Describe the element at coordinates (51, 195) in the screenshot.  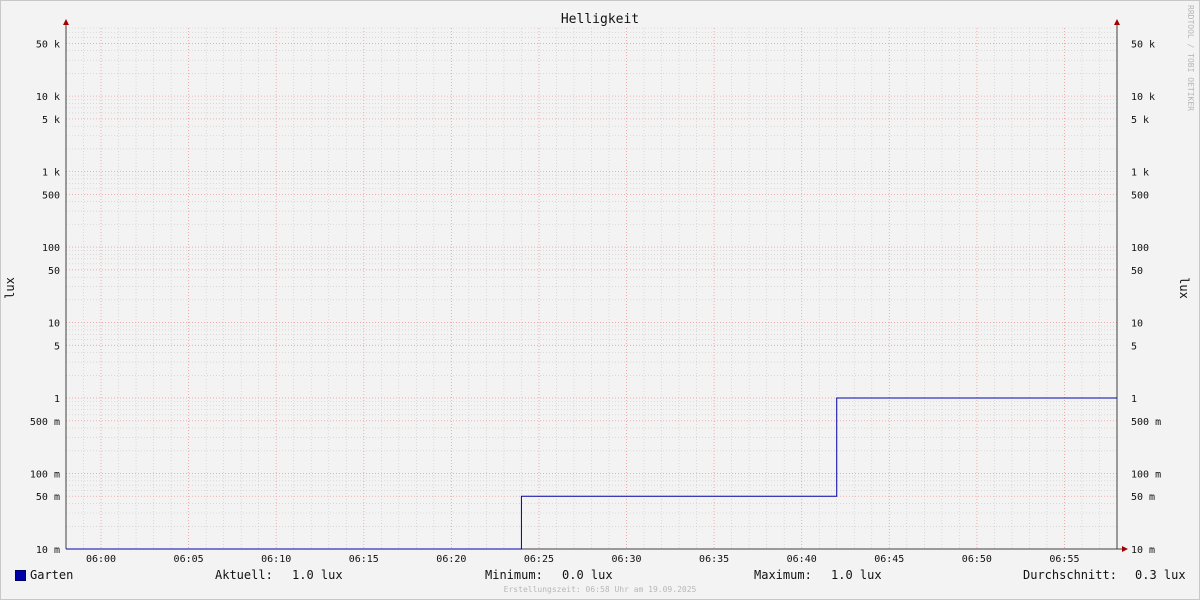
I see `y-tick-label-left: 500` at that location.